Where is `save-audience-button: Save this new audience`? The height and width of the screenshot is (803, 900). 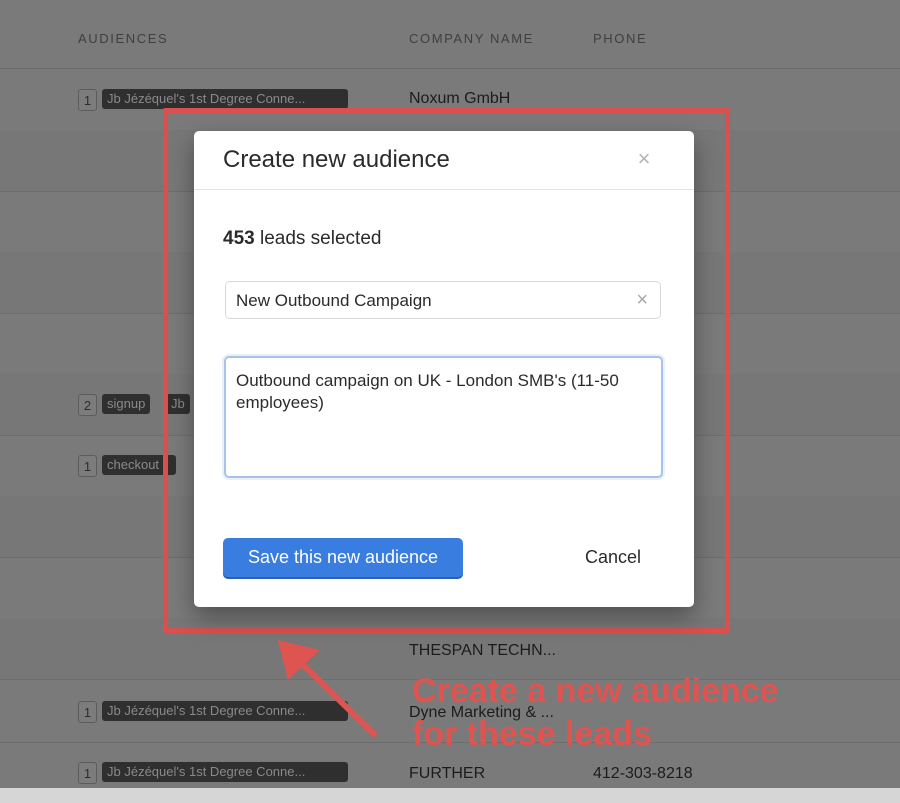 save-audience-button: Save this new audience is located at coordinates (343, 557).